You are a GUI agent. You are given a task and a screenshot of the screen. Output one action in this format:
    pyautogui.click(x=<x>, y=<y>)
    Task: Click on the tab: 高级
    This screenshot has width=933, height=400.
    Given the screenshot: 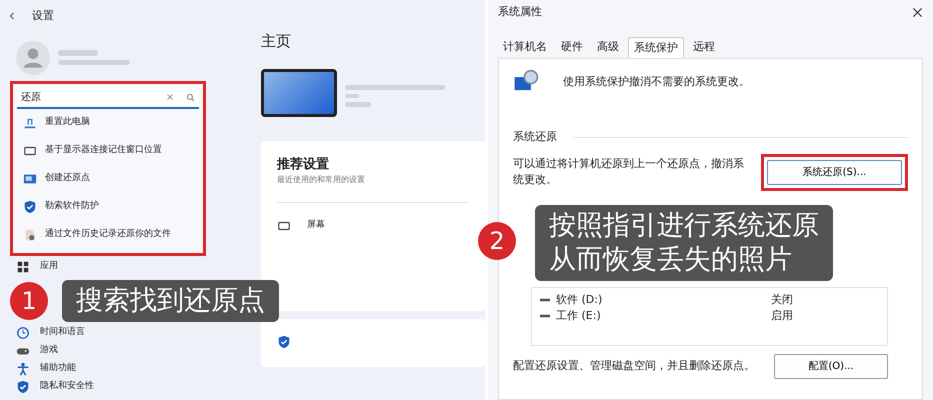 What is the action you would take?
    pyautogui.click(x=608, y=47)
    